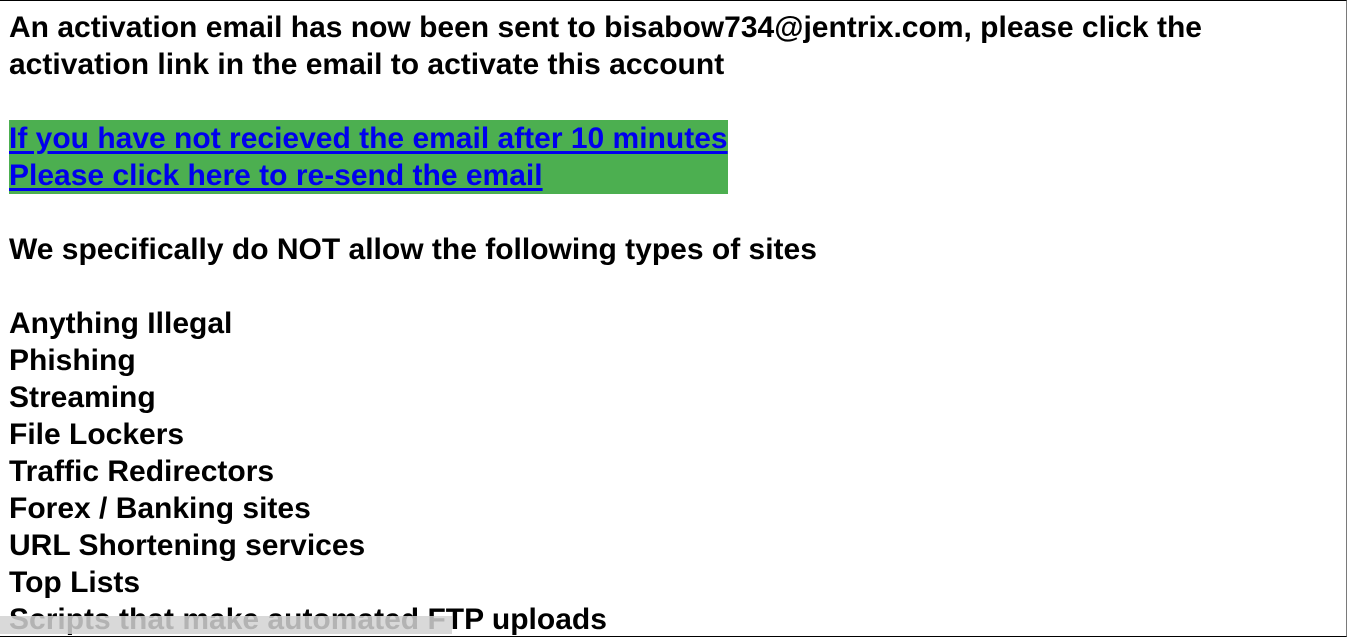 The image size is (1348, 637). Describe the element at coordinates (160, 508) in the screenshot. I see `list-item: Forex / Banking sites` at that location.